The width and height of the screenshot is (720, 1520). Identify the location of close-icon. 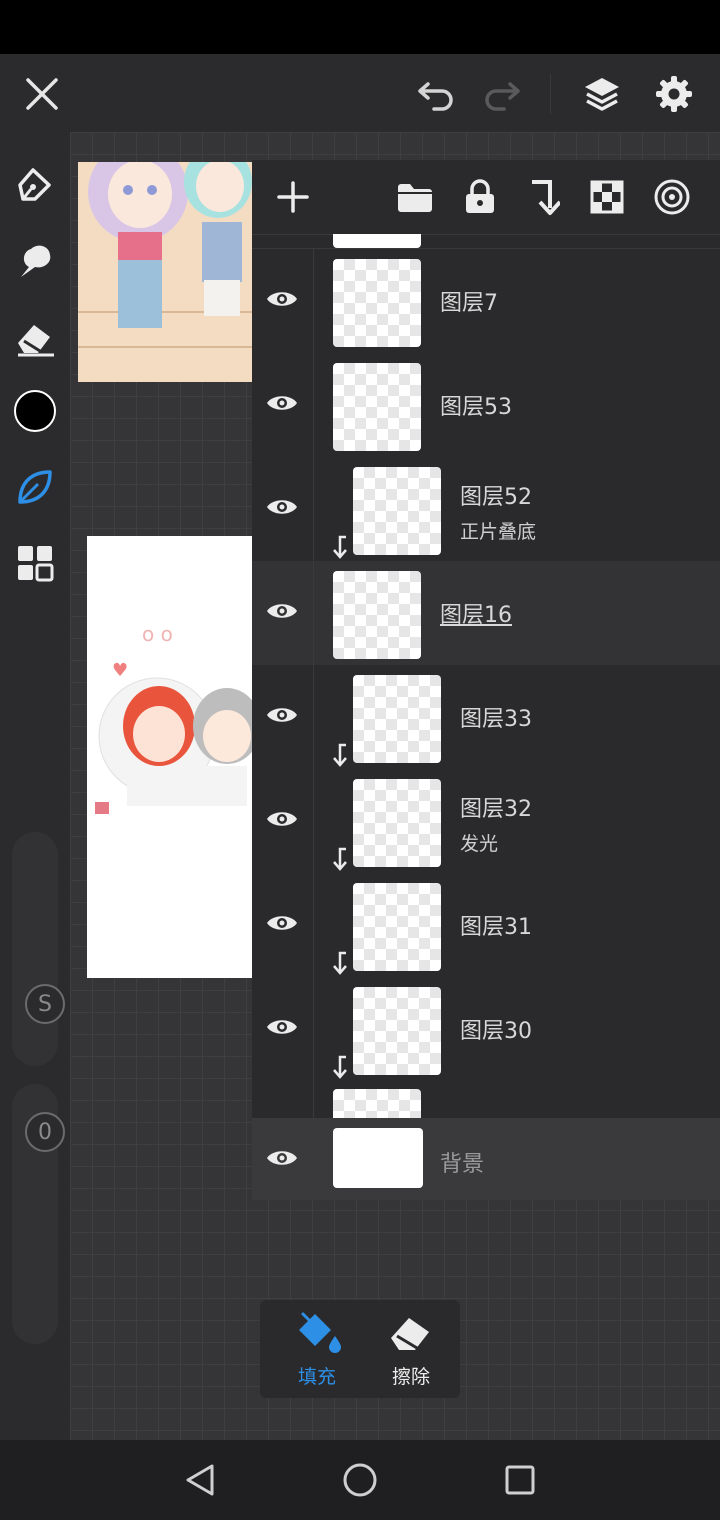
(42, 94).